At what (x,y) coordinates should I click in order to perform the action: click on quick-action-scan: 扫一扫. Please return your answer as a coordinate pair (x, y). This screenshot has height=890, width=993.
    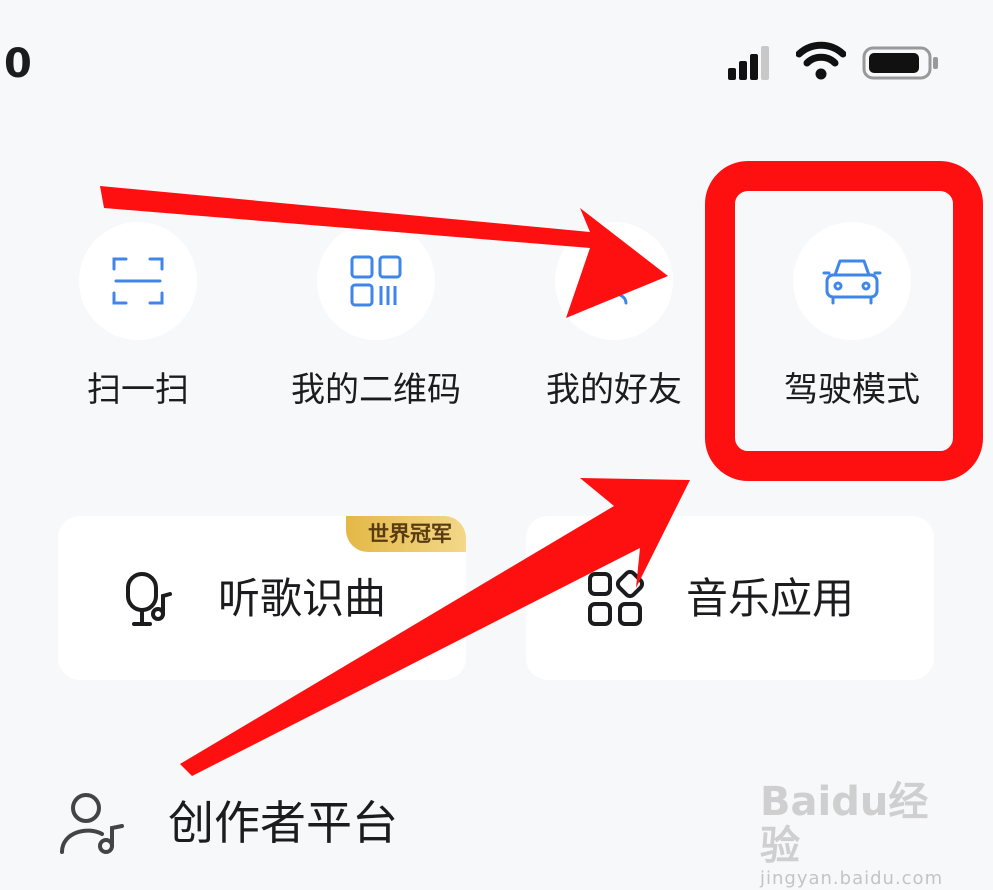
    Looking at the image, I should click on (138, 342).